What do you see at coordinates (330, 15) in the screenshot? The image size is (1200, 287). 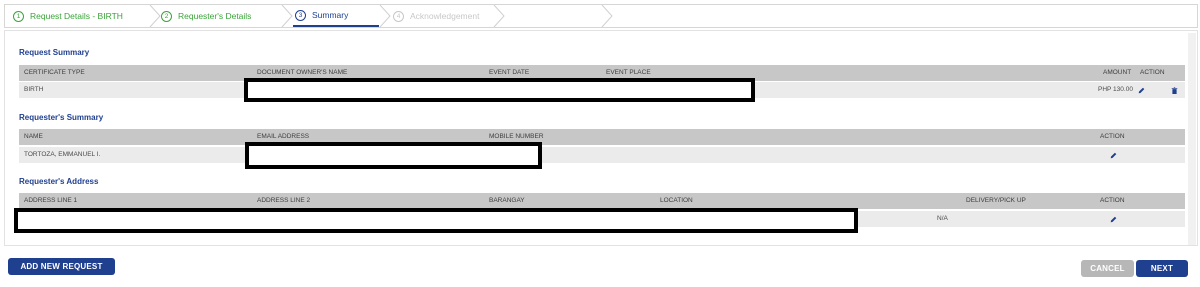 I see `step-label: Summary` at bounding box center [330, 15].